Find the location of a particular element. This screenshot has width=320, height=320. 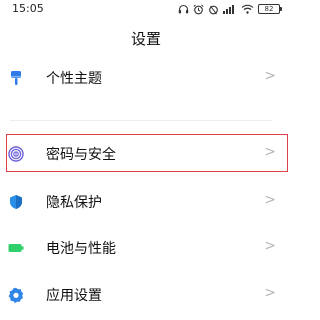

status-time: 15:05 is located at coordinates (28, 8).